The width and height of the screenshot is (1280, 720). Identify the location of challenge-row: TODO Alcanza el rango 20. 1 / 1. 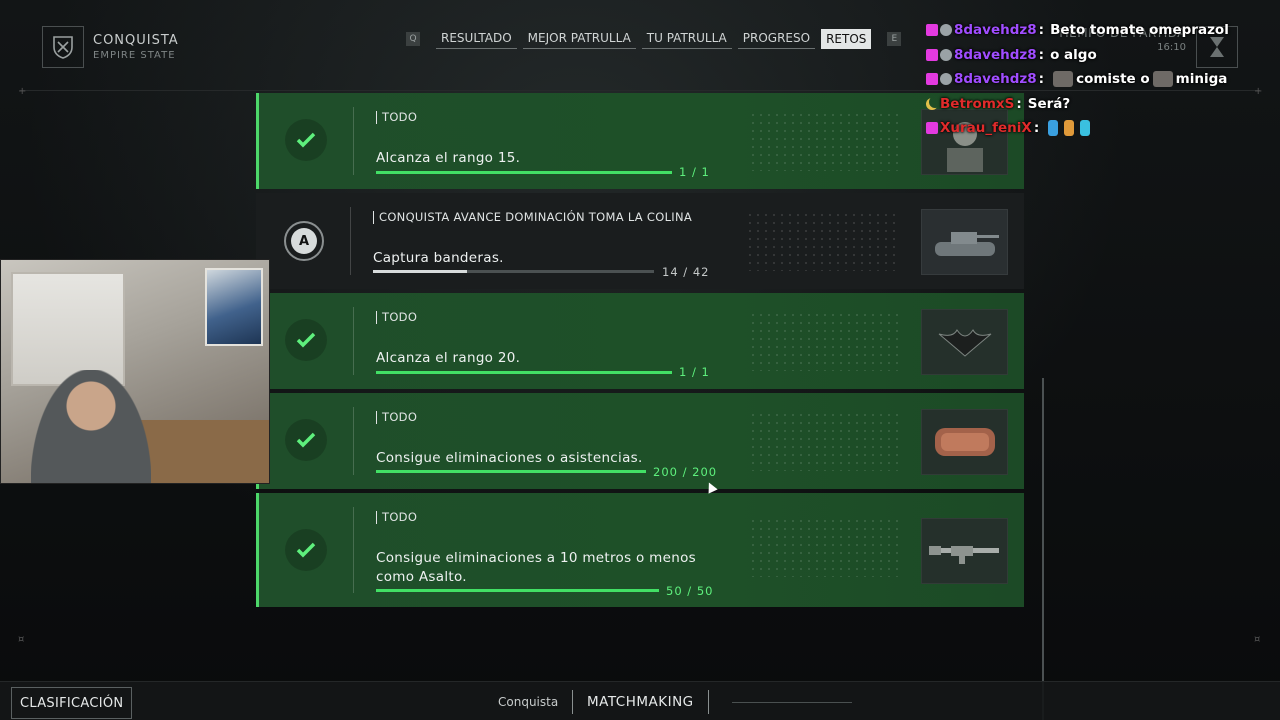
(640, 341).